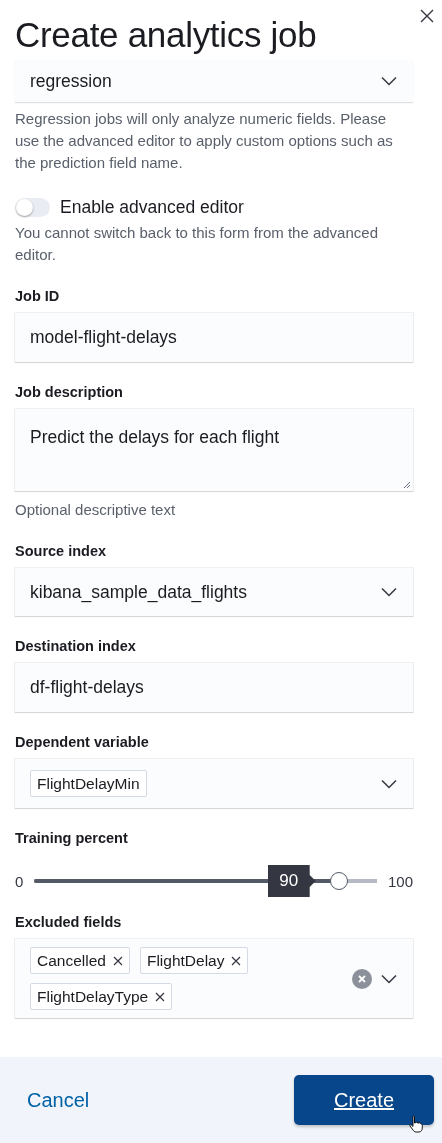  I want to click on combo-box: Cancelled FlightDelay FlightDelayType, so click(214, 978).